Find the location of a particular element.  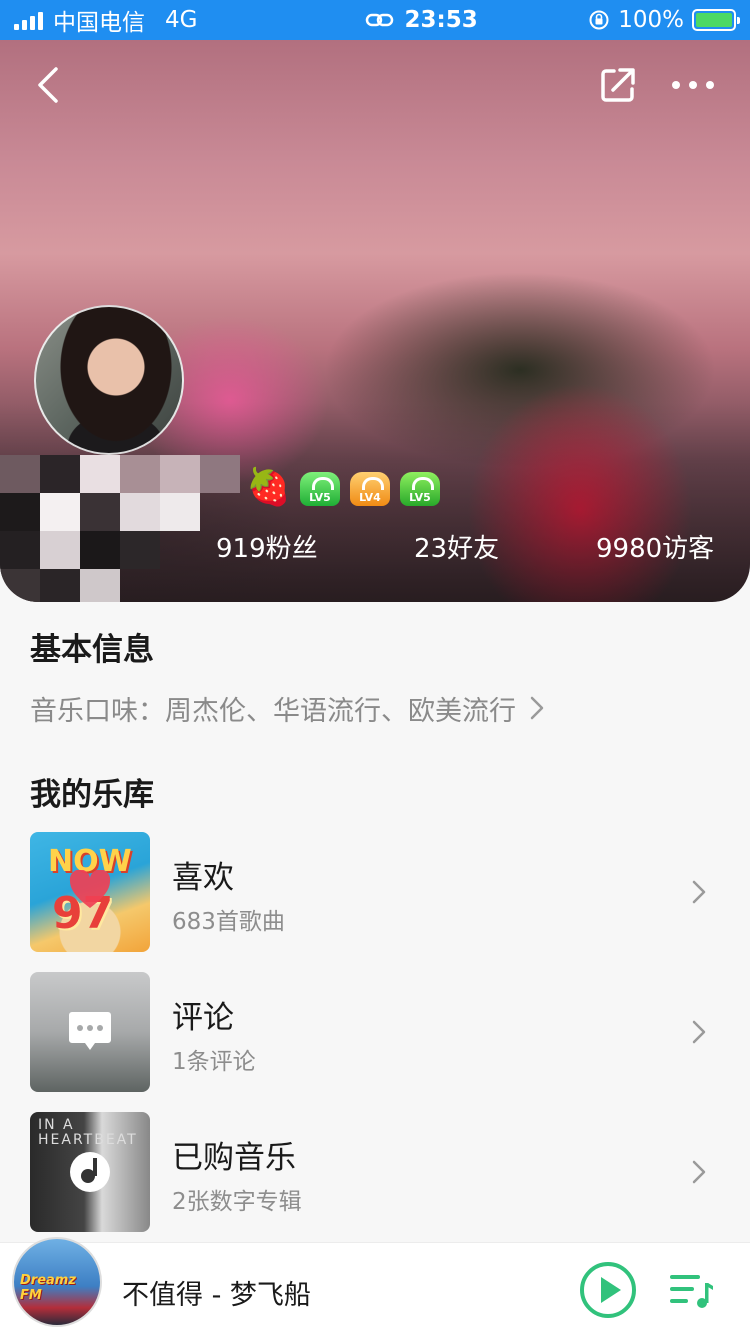

more-icon is located at coordinates (693, 85).